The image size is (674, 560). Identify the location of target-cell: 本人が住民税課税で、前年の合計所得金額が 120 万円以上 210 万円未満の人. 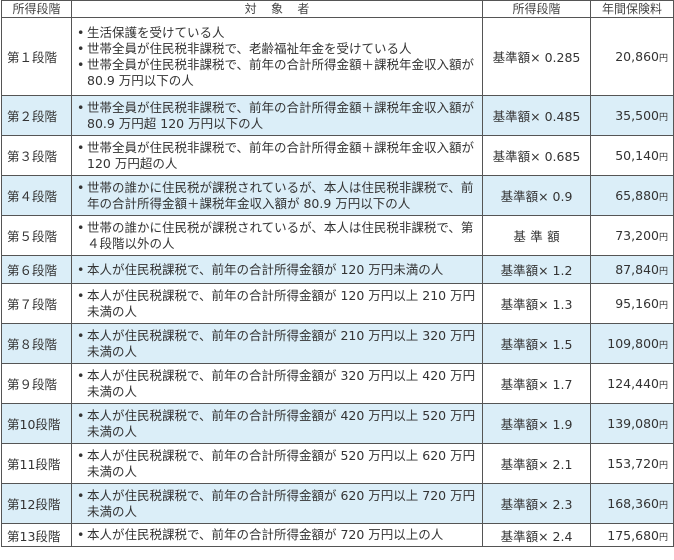
(277, 303).